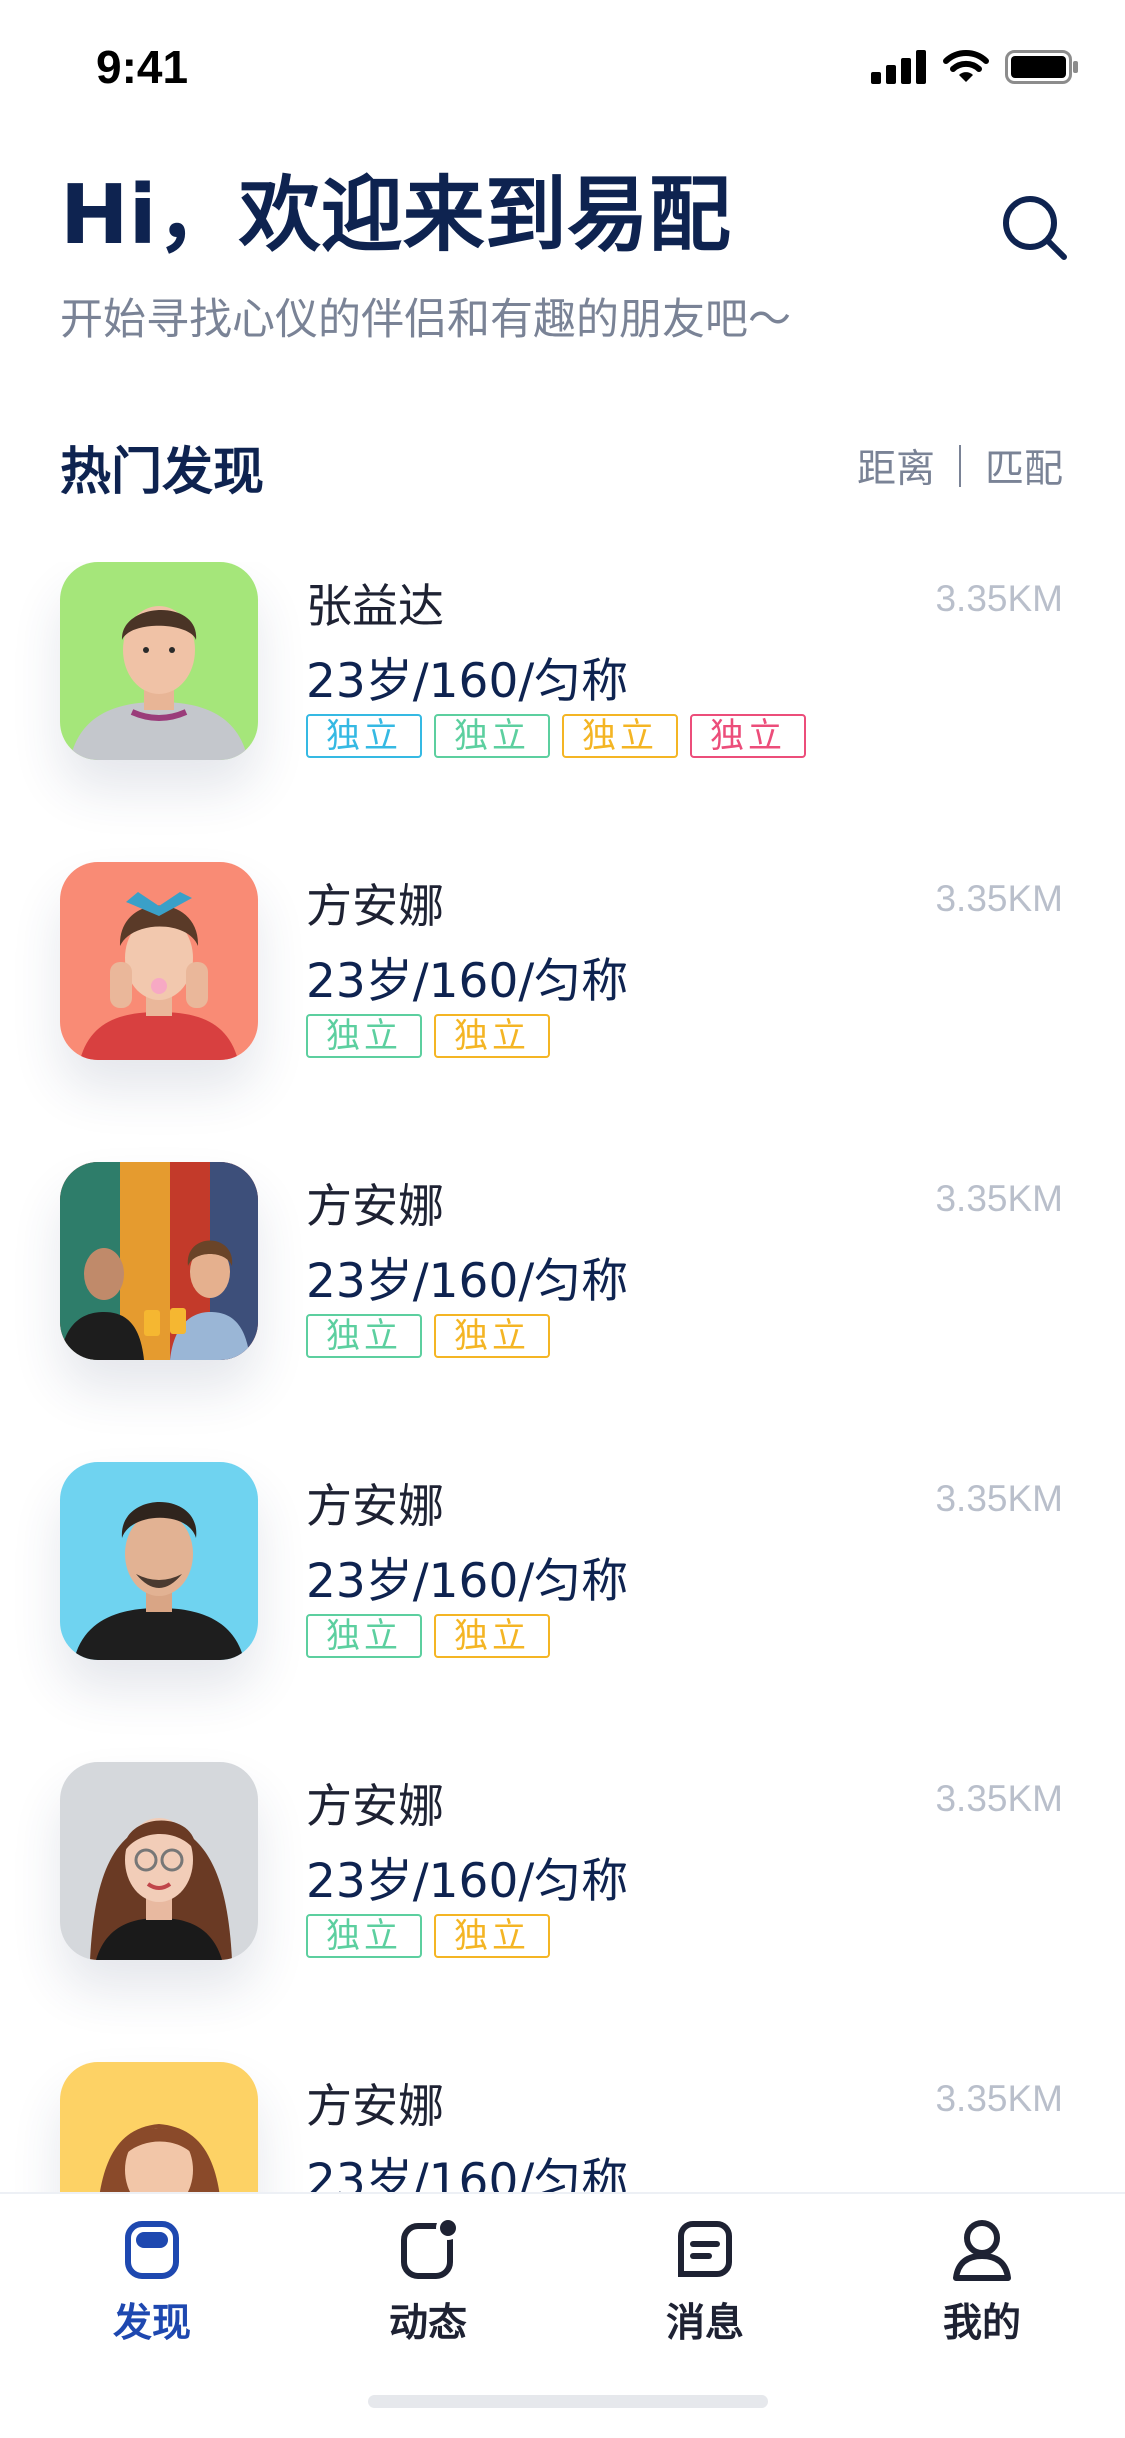 The image size is (1125, 2438). Describe the element at coordinates (429, 2247) in the screenshot. I see `moments-icon` at that location.